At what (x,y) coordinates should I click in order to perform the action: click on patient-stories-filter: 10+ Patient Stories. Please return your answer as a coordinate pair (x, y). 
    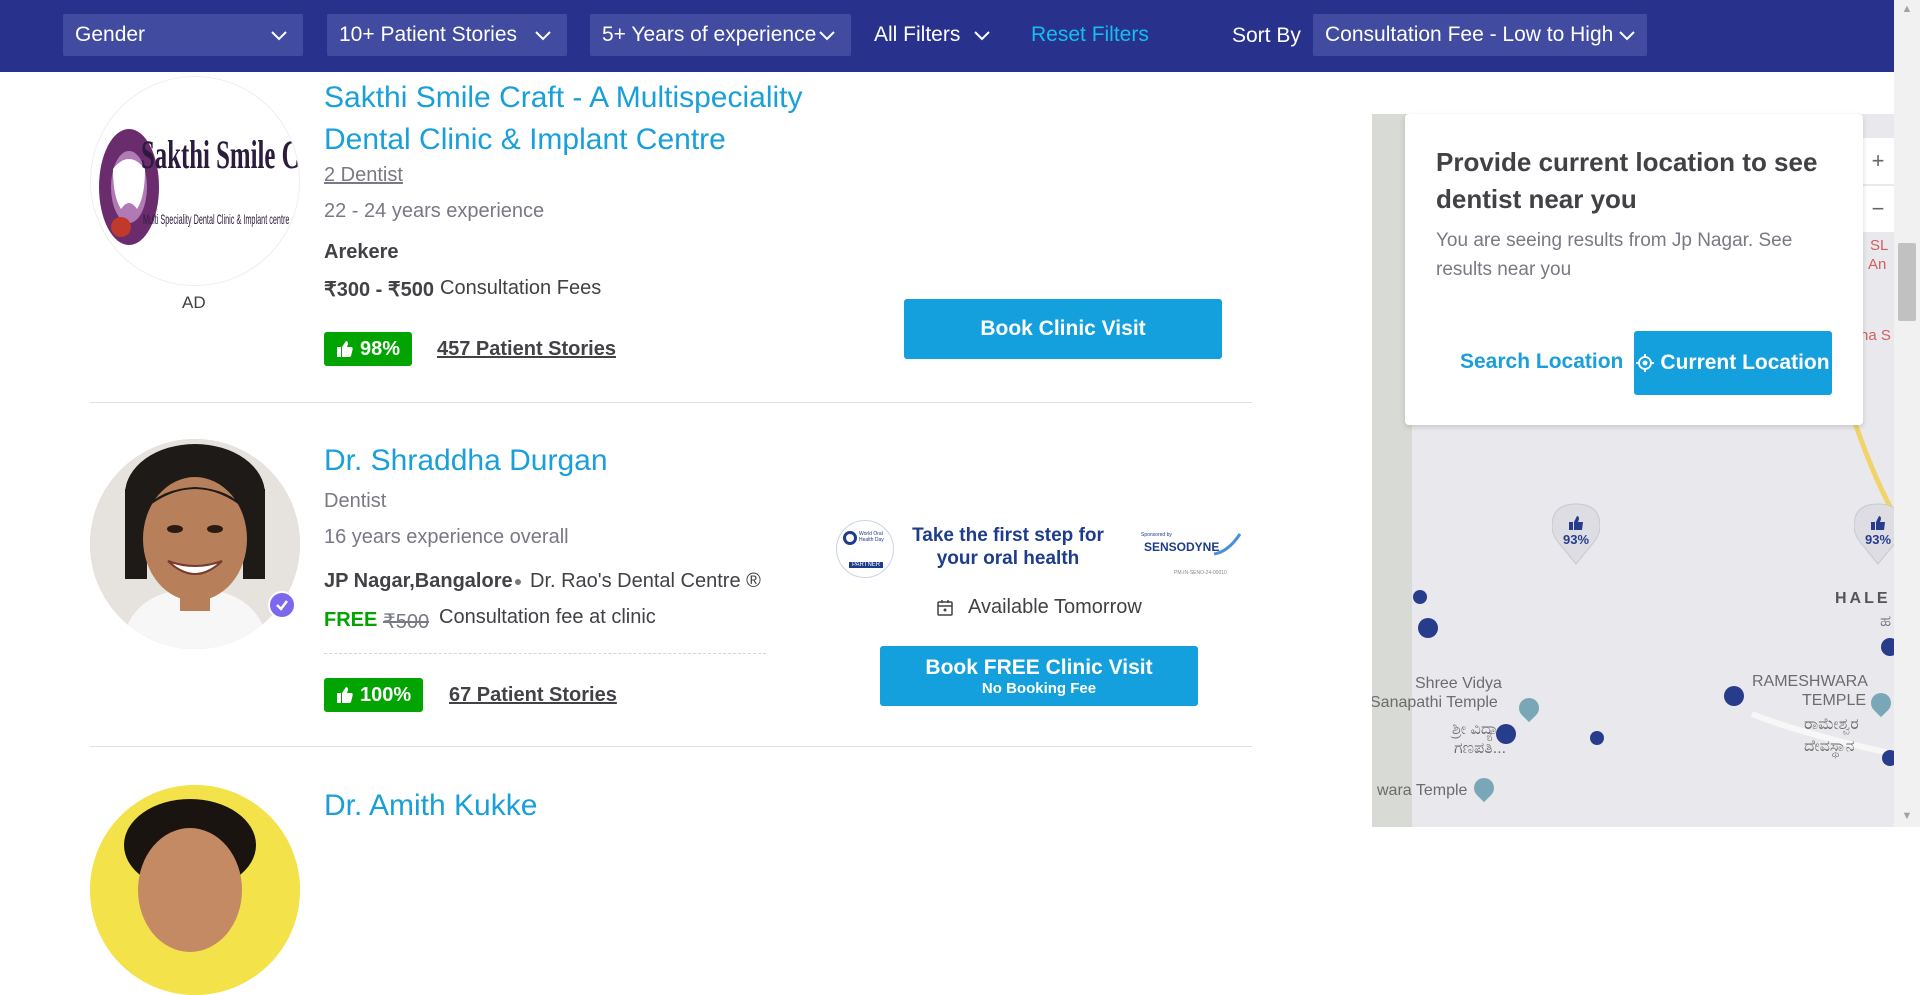
    Looking at the image, I should click on (447, 35).